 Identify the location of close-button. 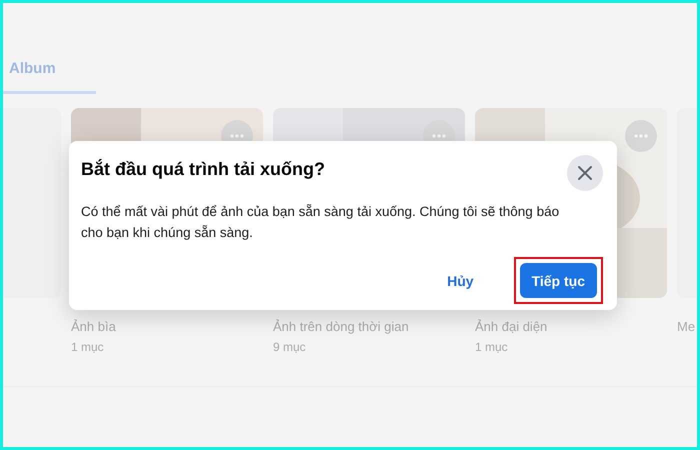
(585, 173).